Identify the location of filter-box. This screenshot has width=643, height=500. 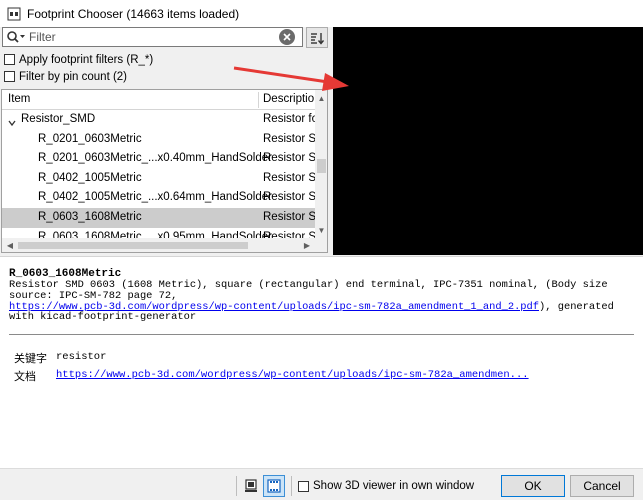
(152, 37).